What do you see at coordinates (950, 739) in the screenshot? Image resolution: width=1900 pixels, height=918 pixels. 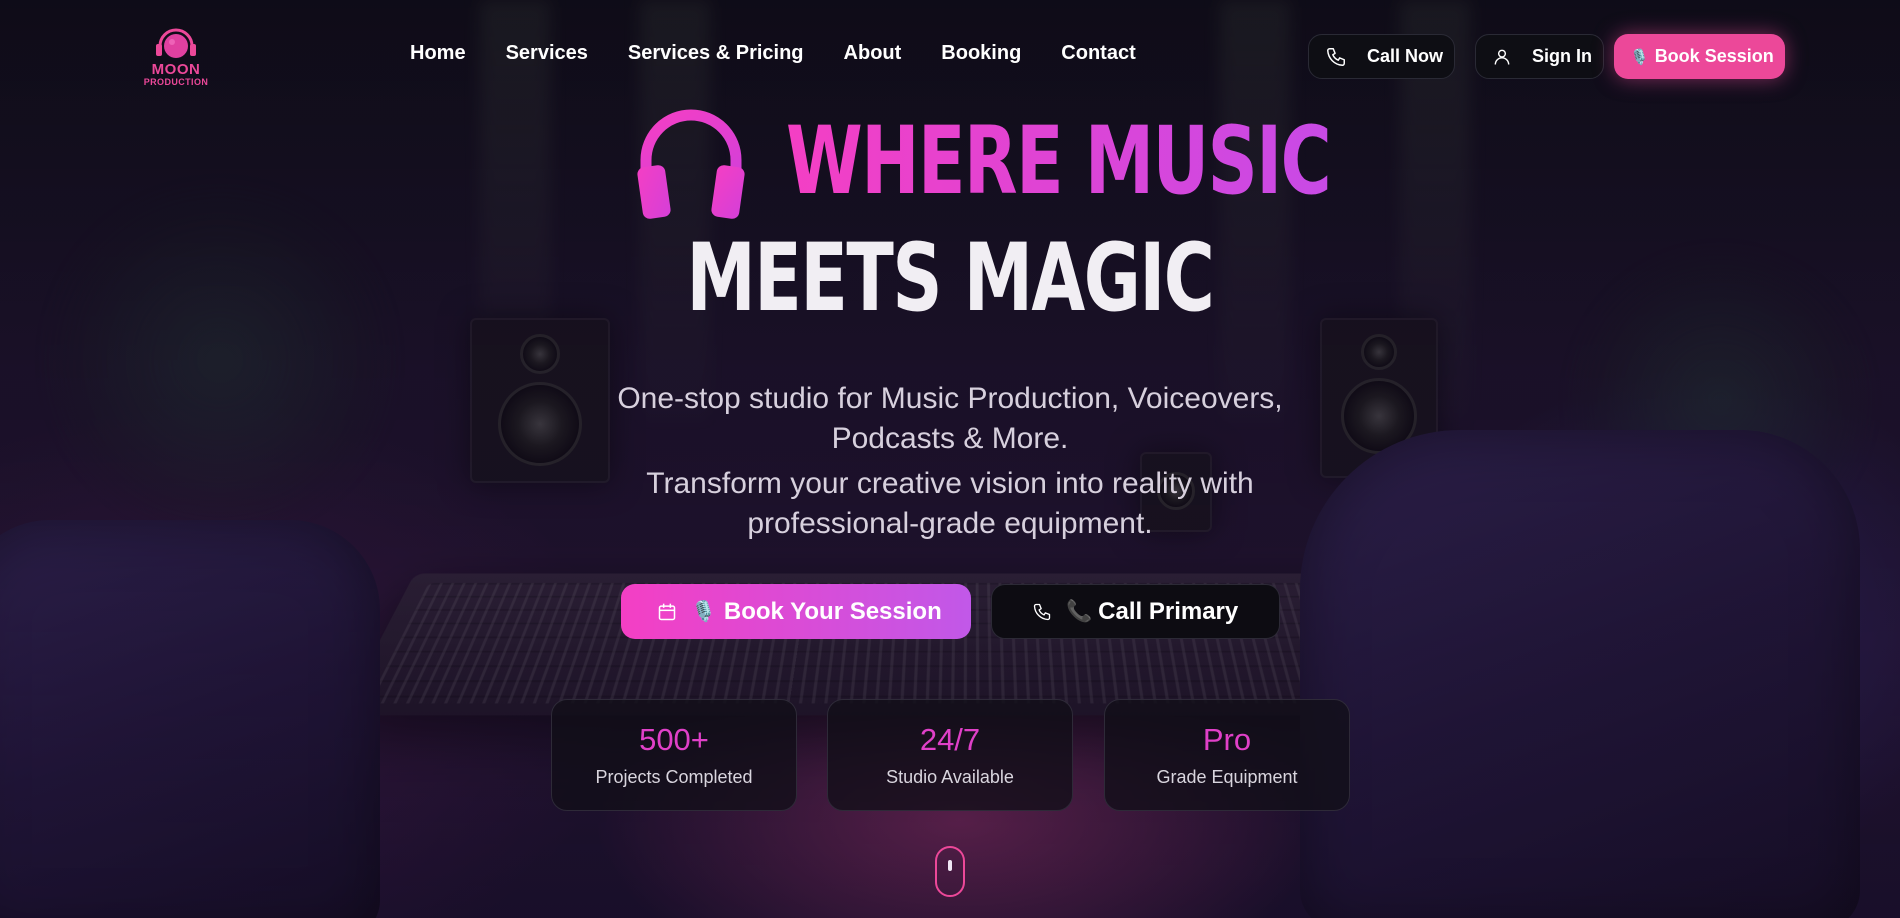 I see `stat-value: 24/7` at bounding box center [950, 739].